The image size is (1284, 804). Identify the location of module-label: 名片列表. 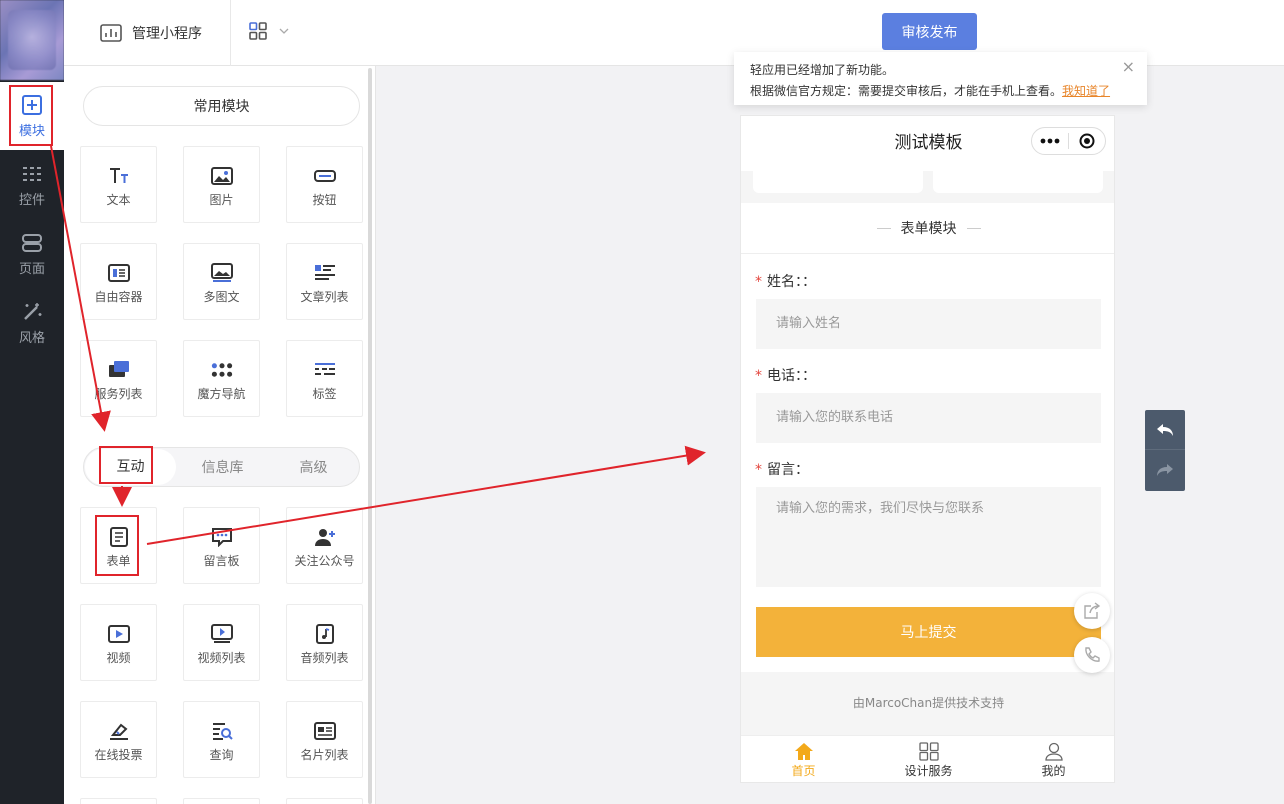
(324, 755).